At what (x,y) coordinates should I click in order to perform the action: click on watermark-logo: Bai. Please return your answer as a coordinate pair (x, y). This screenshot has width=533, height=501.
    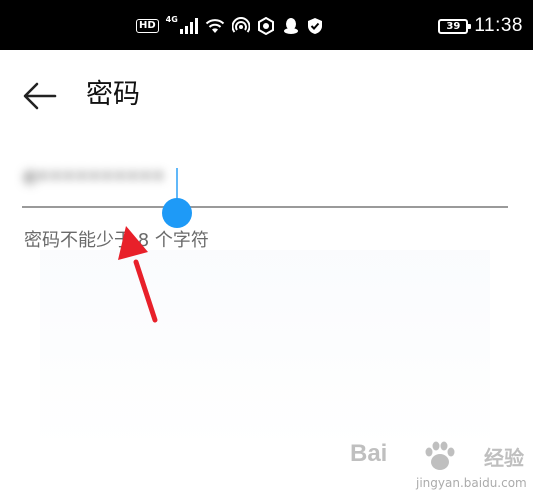
    Looking at the image, I should click on (369, 453).